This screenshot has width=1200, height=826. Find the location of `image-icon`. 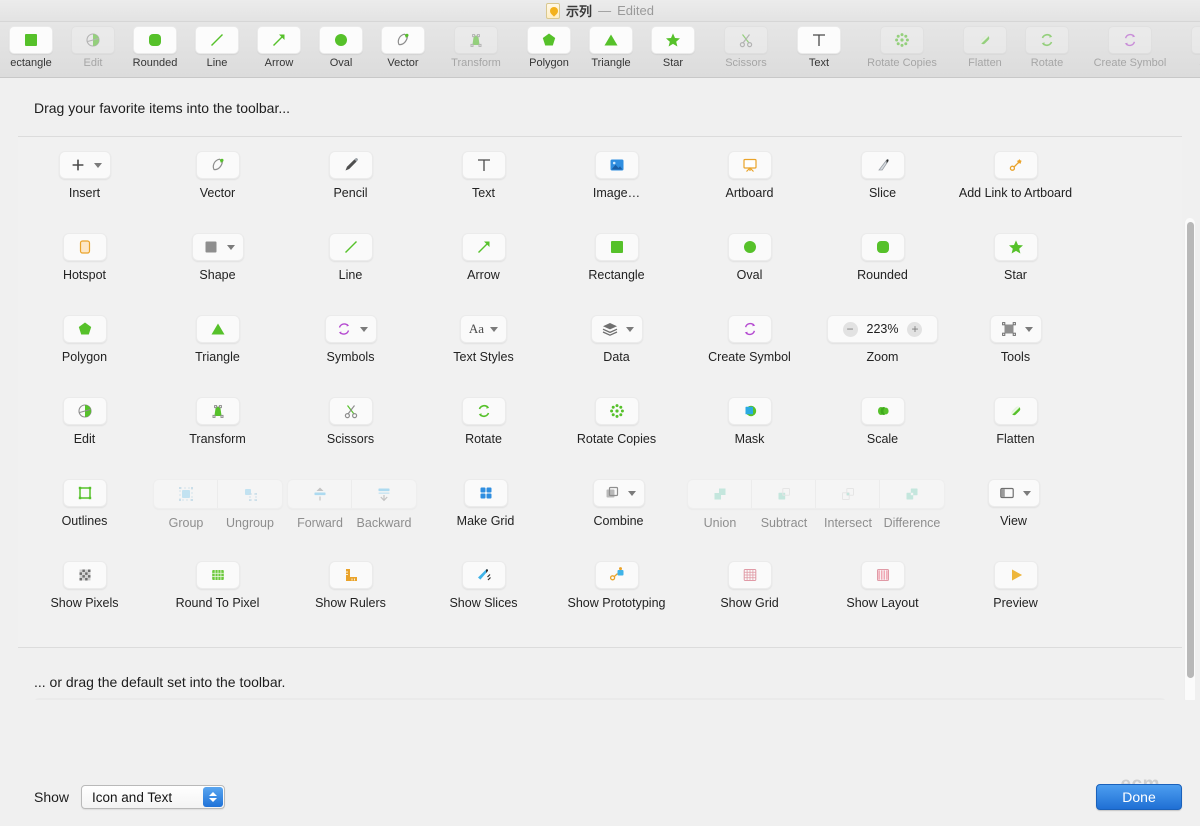

image-icon is located at coordinates (616, 165).